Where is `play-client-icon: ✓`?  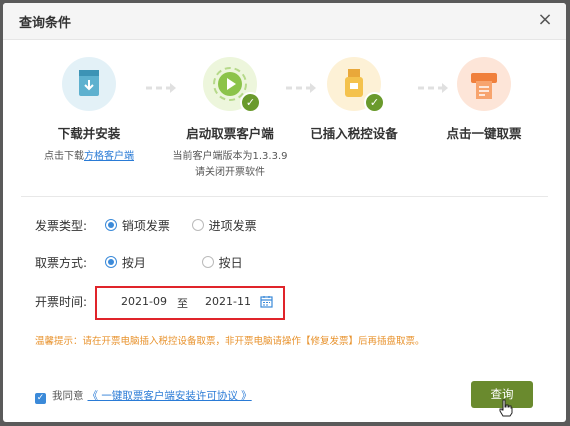
play-client-icon: ✓ is located at coordinates (232, 85).